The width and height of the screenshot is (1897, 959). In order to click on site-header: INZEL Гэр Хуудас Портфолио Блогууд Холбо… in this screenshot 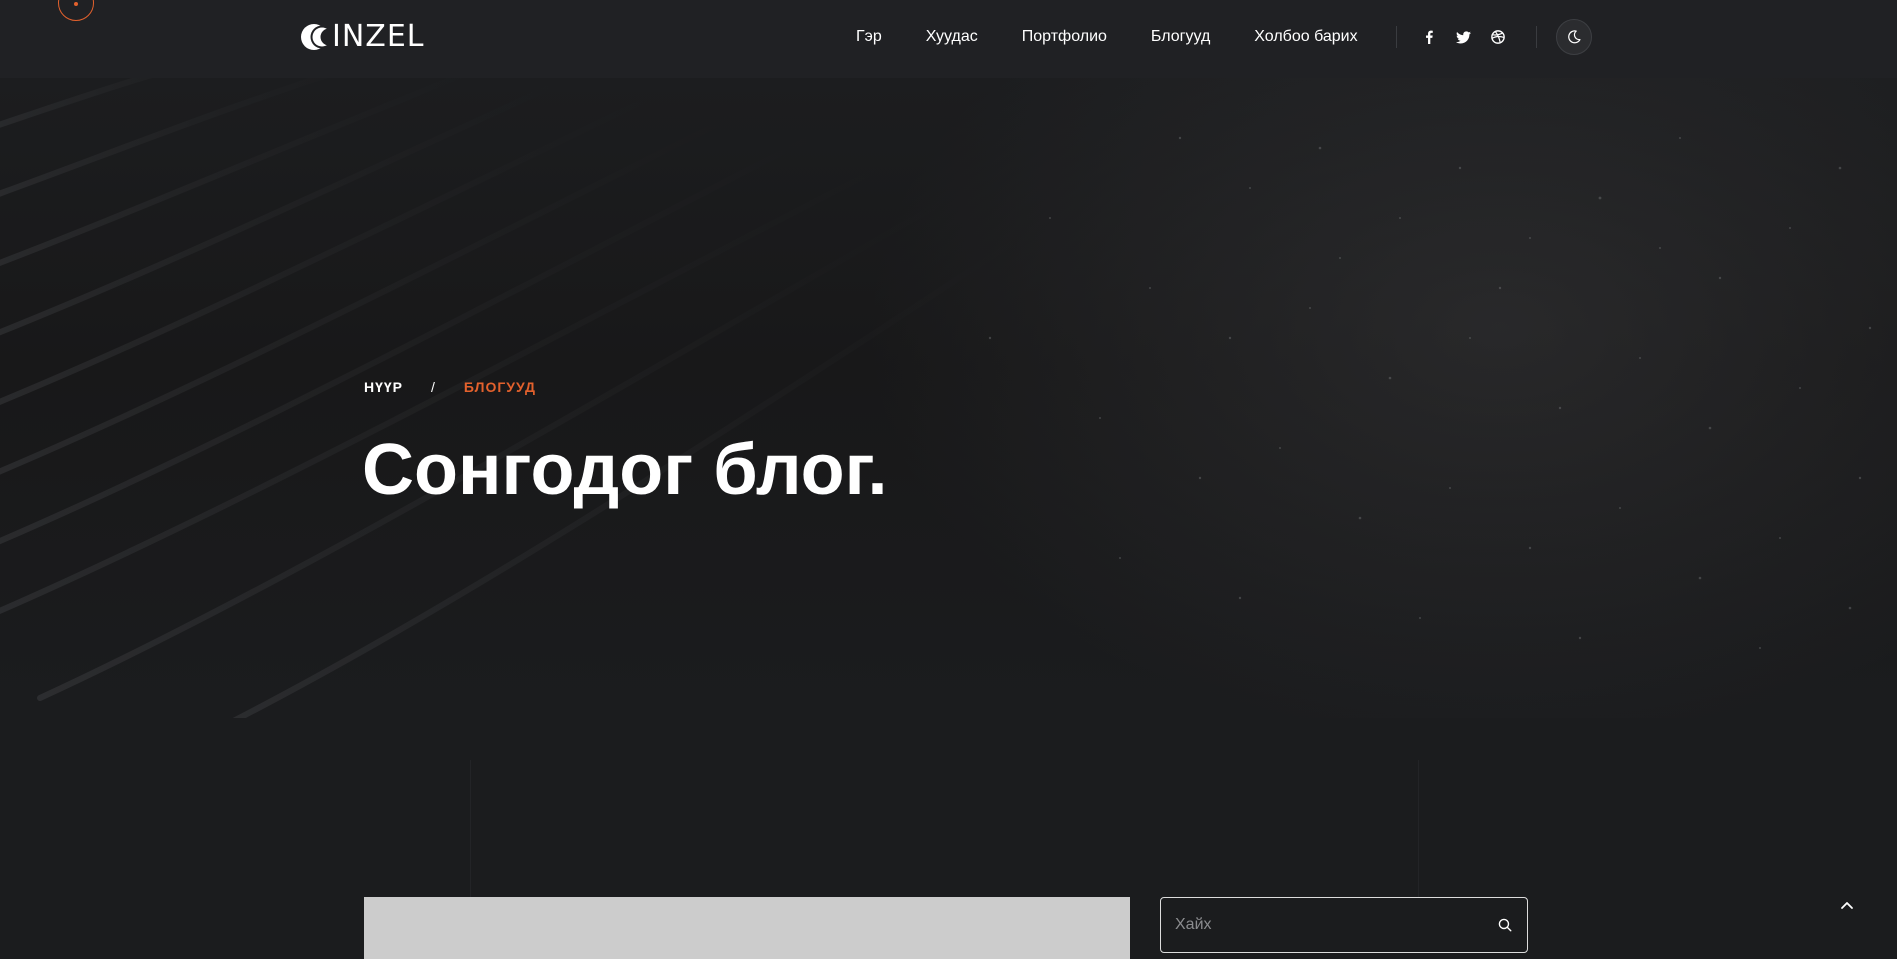, I will do `click(948, 39)`.